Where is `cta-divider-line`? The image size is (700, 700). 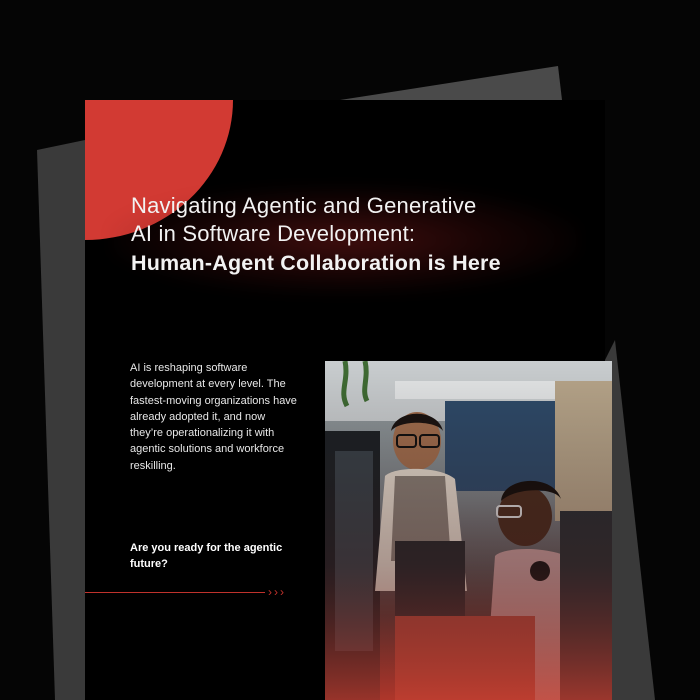 cta-divider-line is located at coordinates (175, 592).